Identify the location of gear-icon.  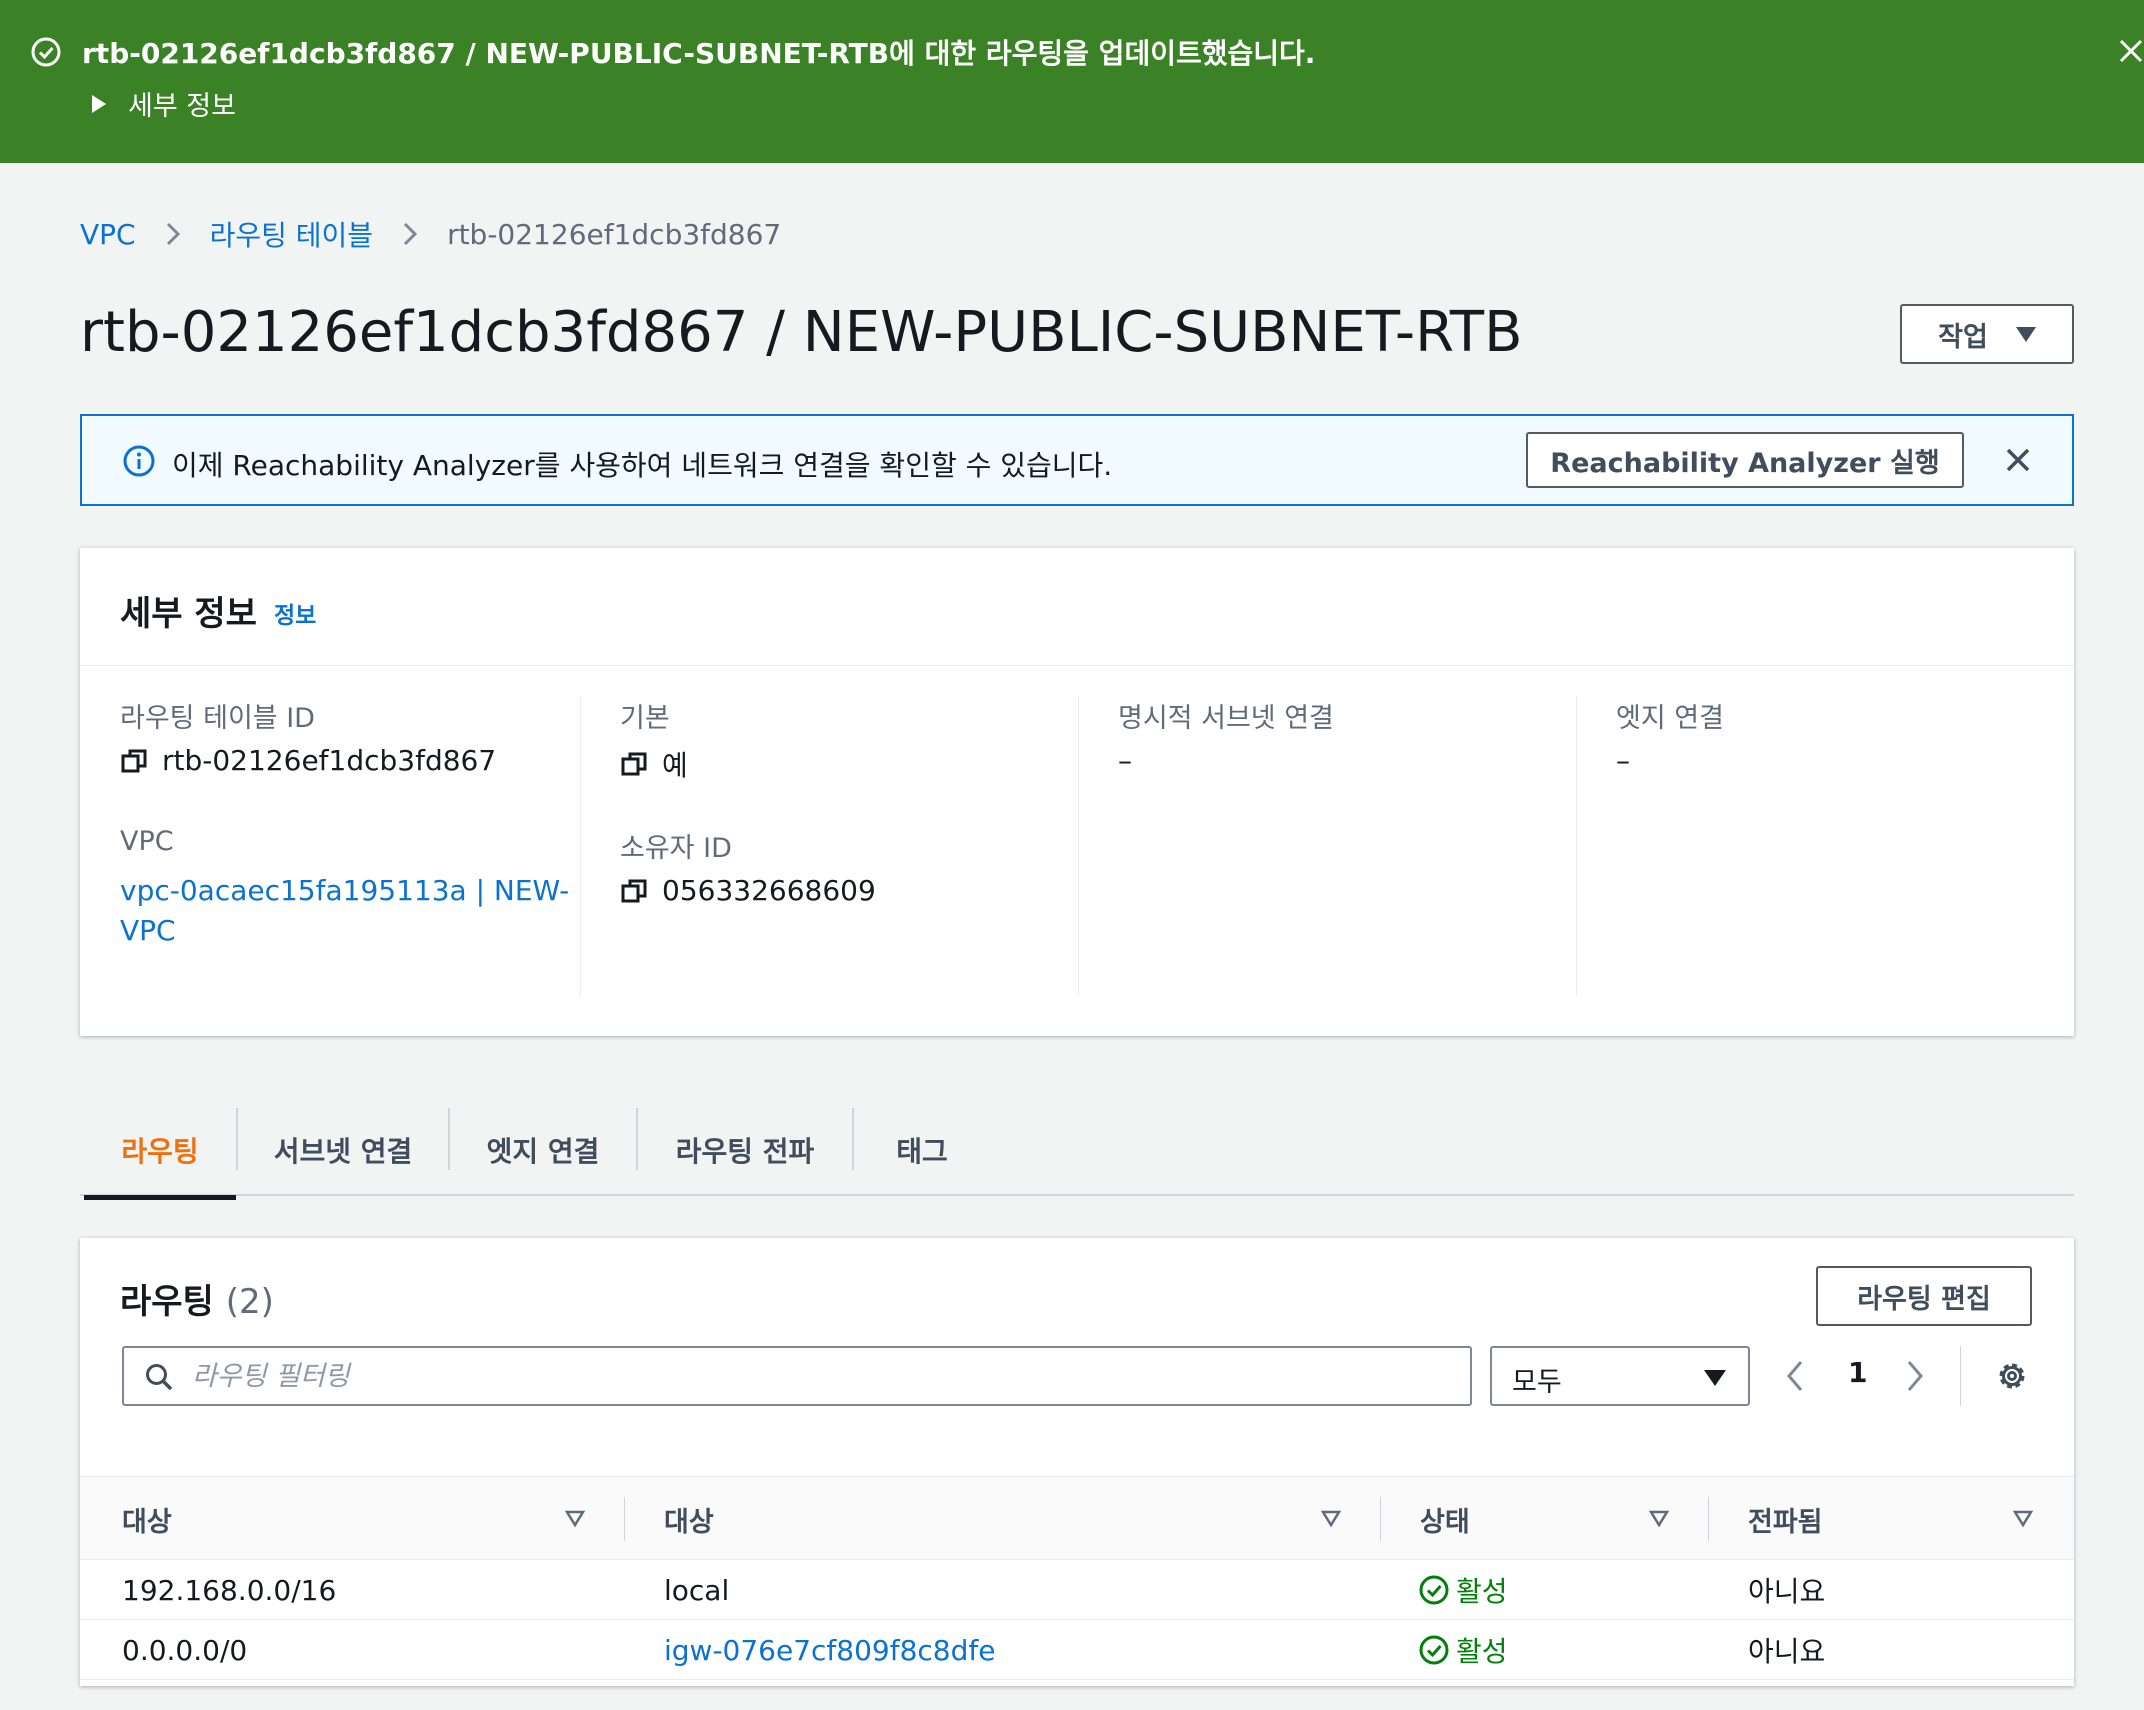
(2012, 1376).